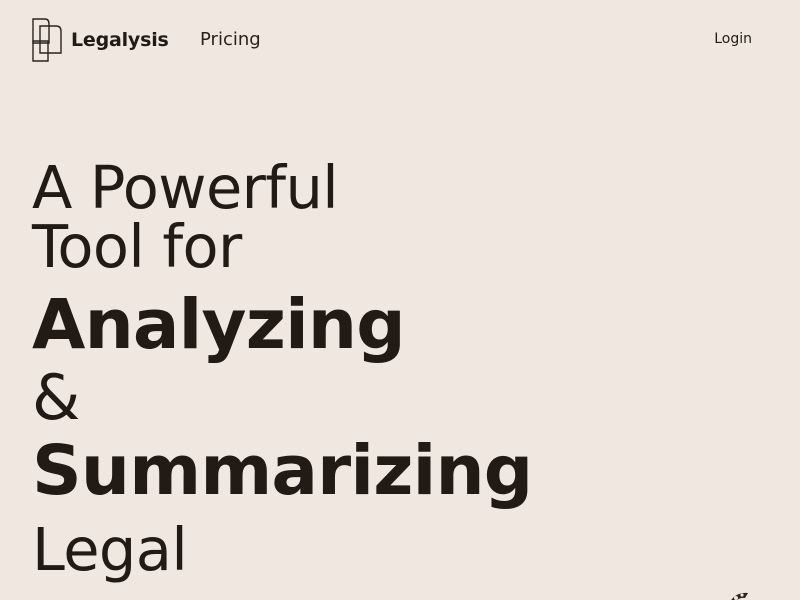 This screenshot has height=600, width=800. I want to click on home-logo-link: Legalysis, so click(100, 40).